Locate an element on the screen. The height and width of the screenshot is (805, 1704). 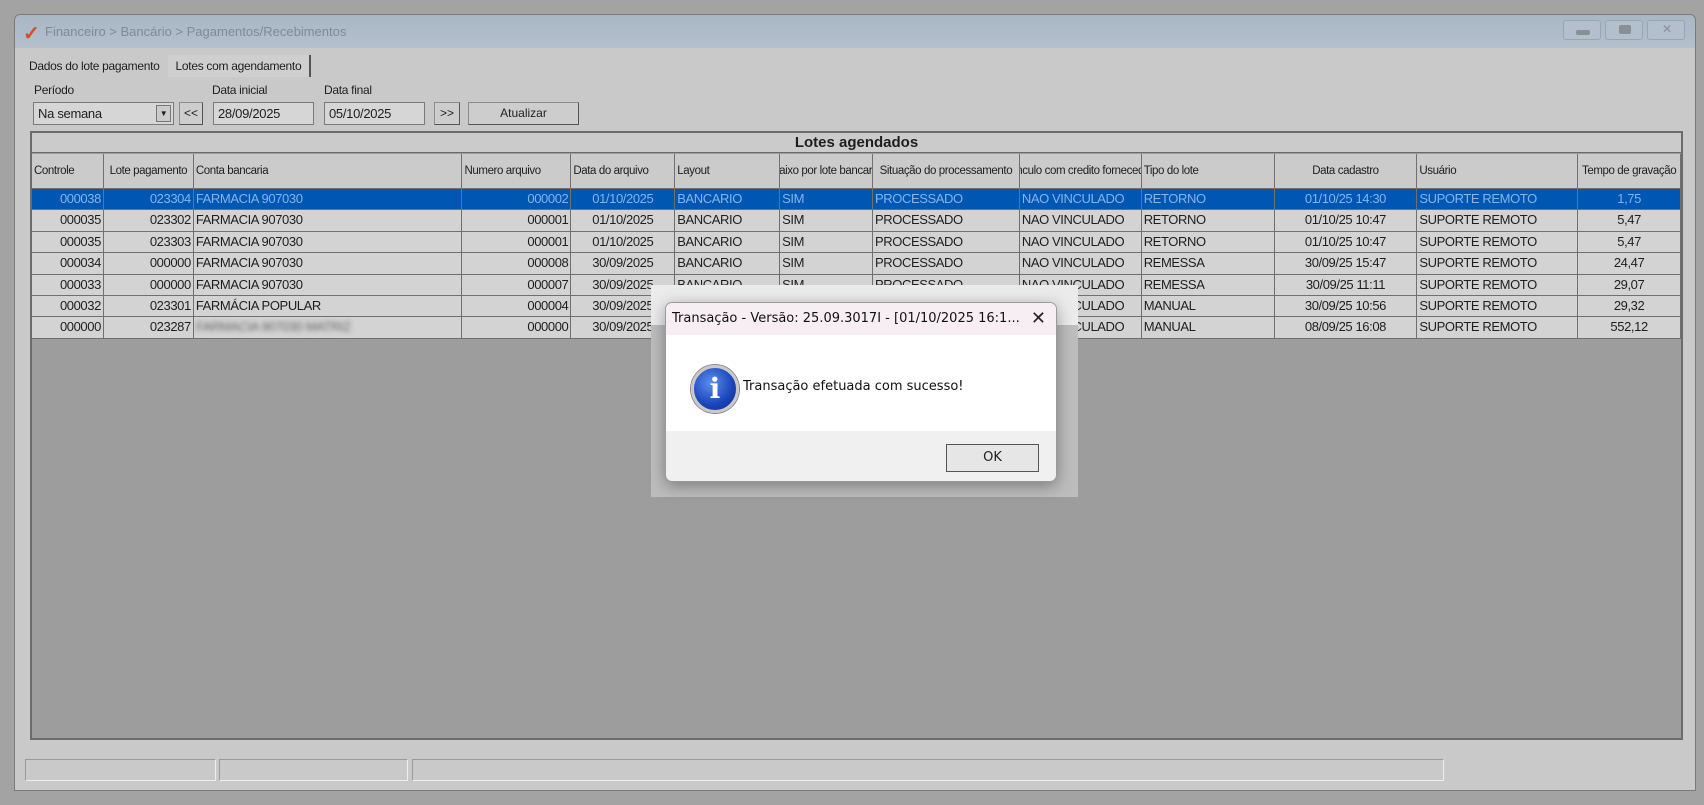
cell-text: 000033 is located at coordinates (80, 284).